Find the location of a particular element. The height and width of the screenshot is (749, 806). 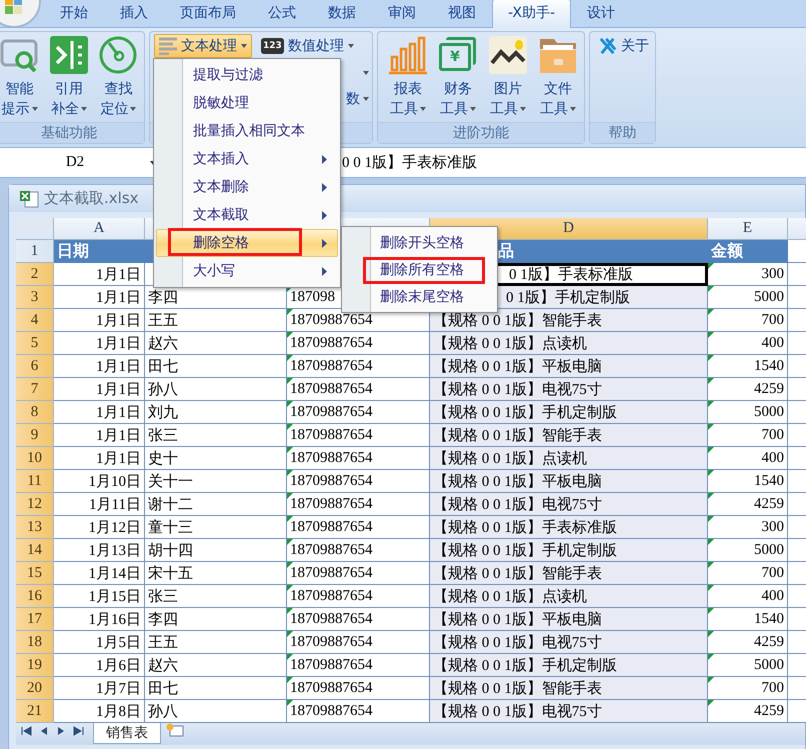

table-cell: 史十 is located at coordinates (216, 458).